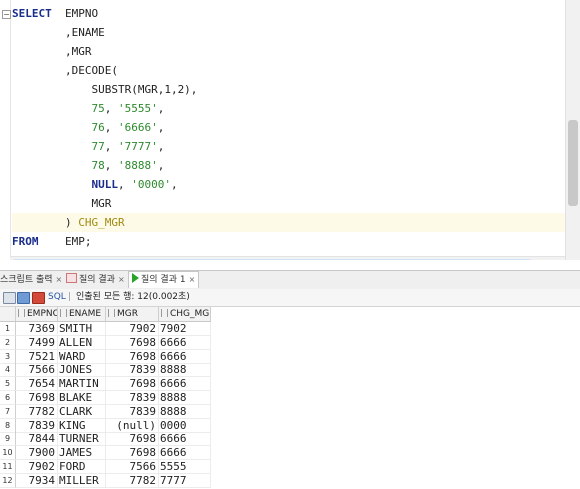  What do you see at coordinates (23, 298) in the screenshot?
I see `save-icon` at bounding box center [23, 298].